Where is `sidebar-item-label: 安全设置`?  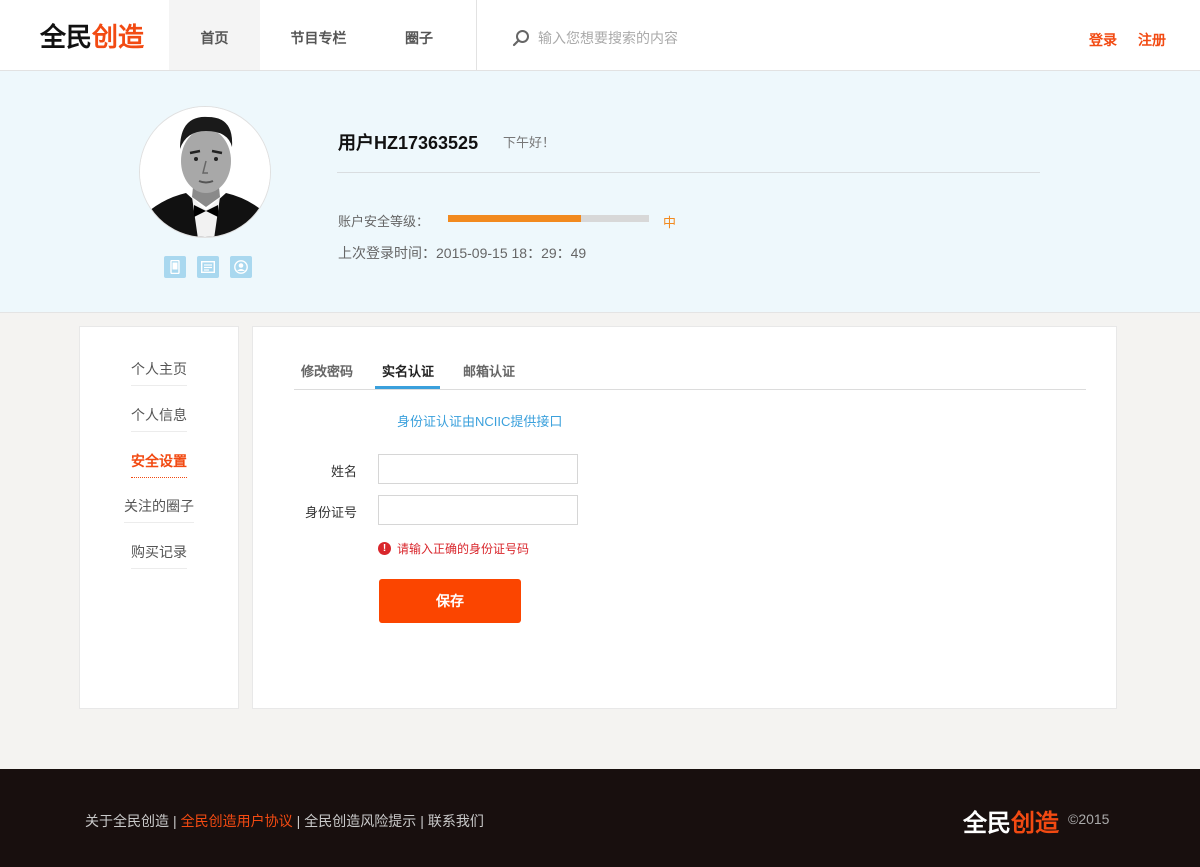 sidebar-item-label: 安全设置 is located at coordinates (159, 464).